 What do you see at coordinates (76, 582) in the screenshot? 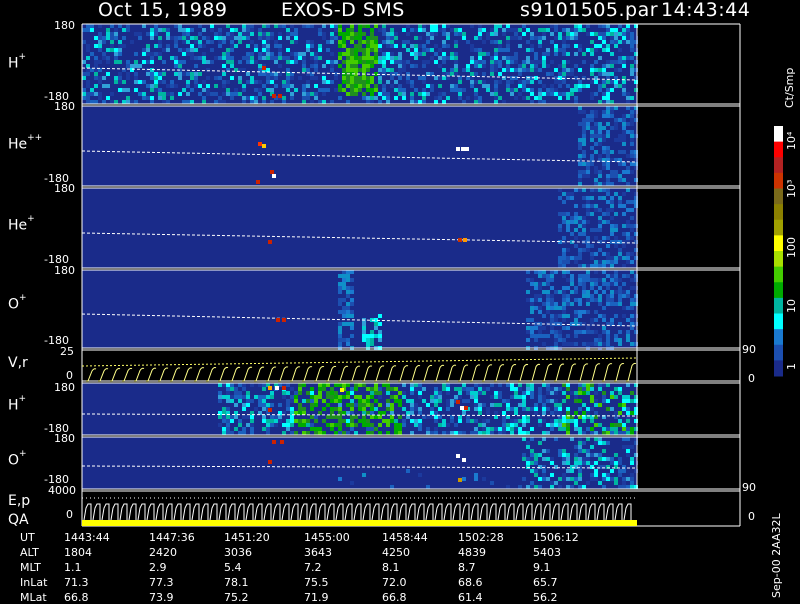
I see `orbit-cell: 71.3` at bounding box center [76, 582].